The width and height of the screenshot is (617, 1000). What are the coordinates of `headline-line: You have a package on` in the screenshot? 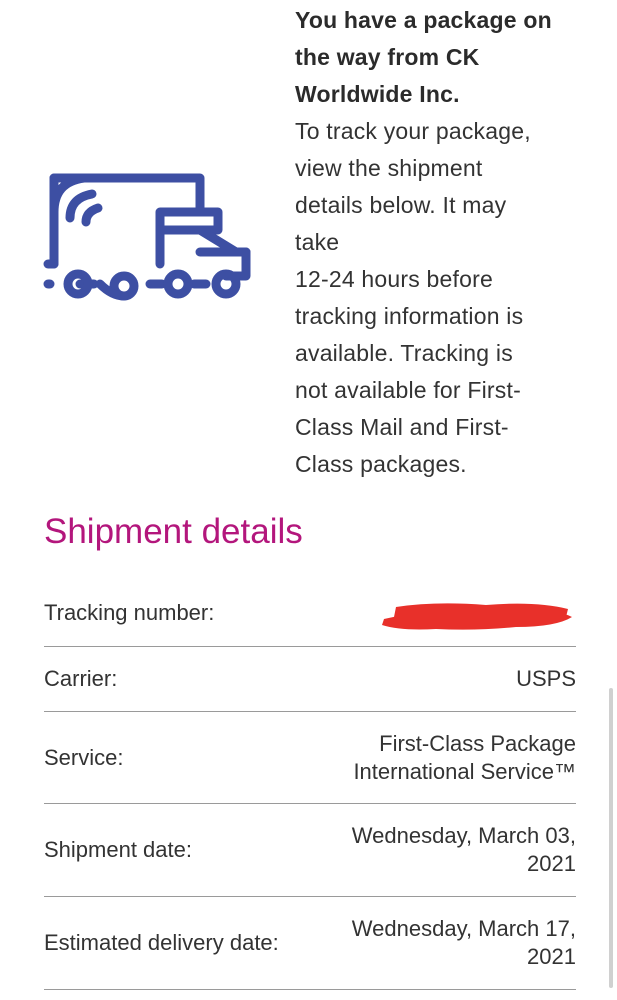 It's located at (423, 20).